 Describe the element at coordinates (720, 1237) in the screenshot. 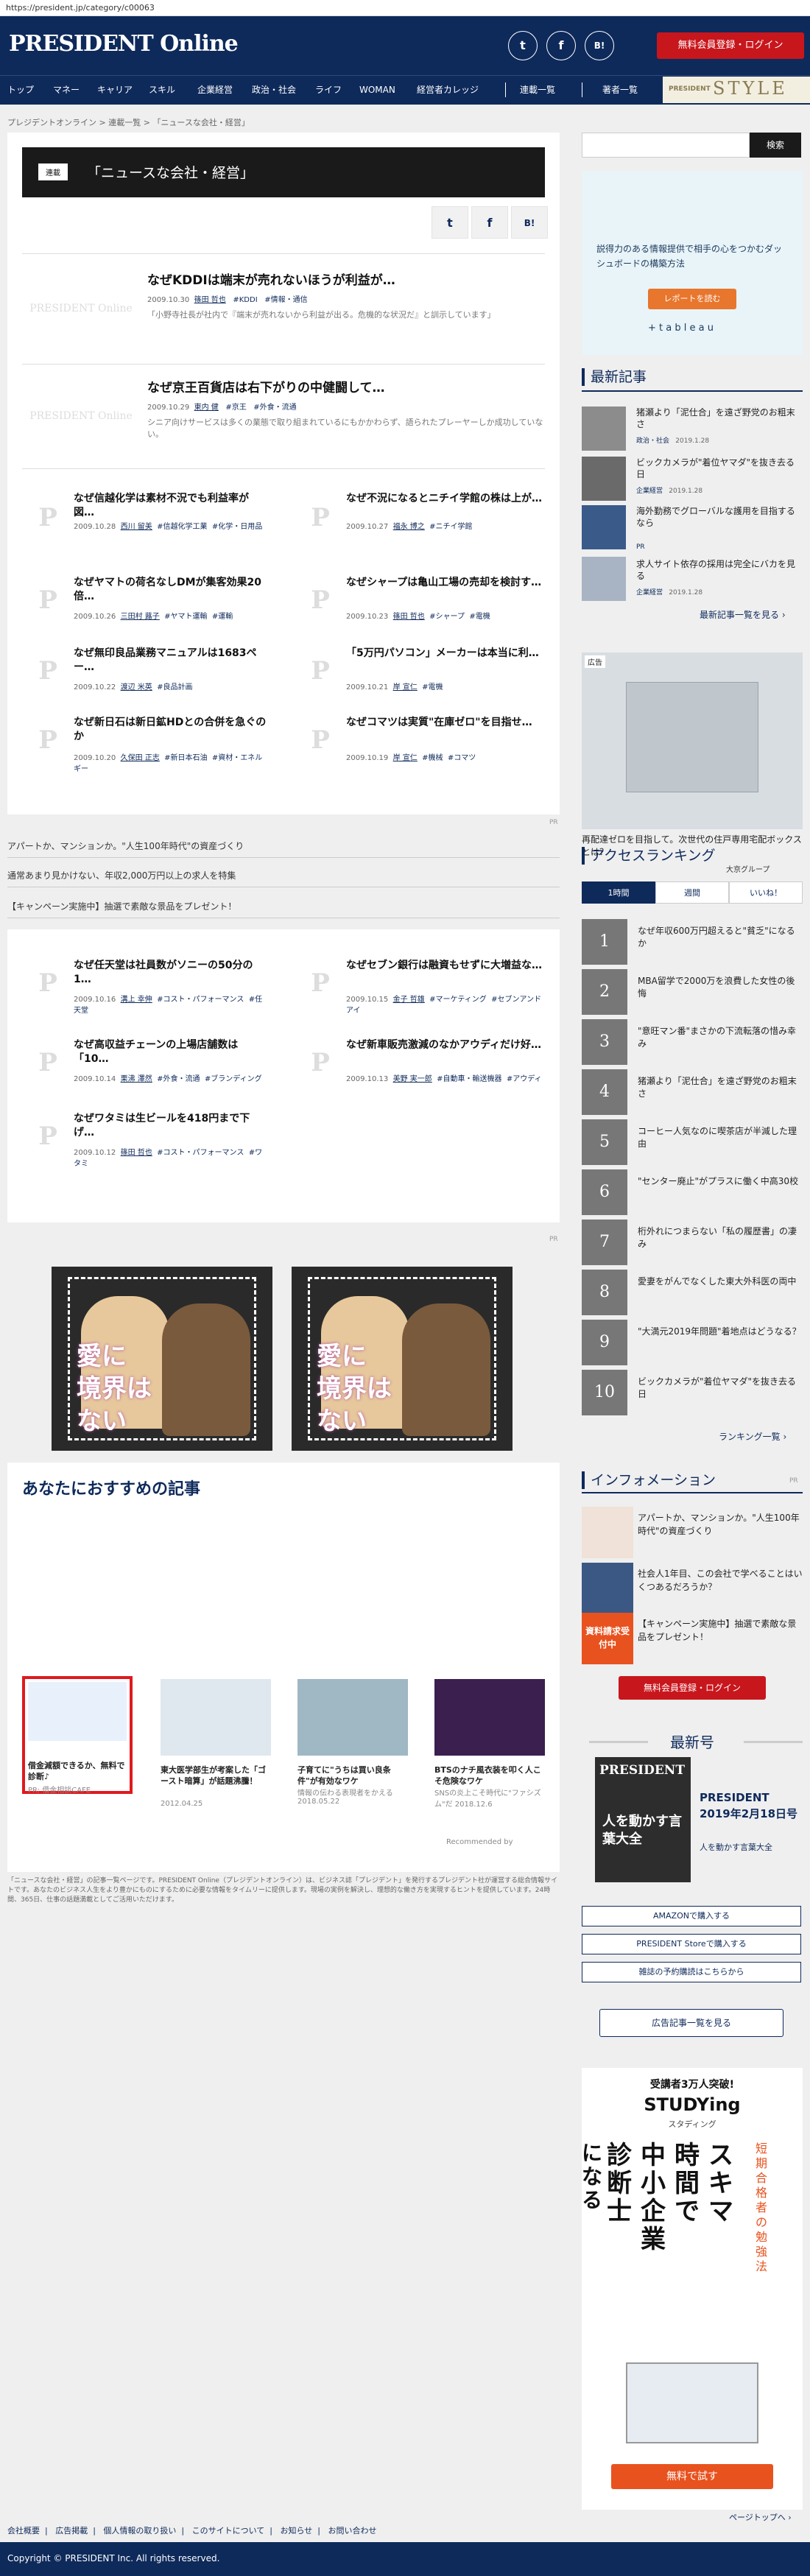

I see `rank-title: 桁外れにつまらない「私の履歴書」の凄み` at that location.